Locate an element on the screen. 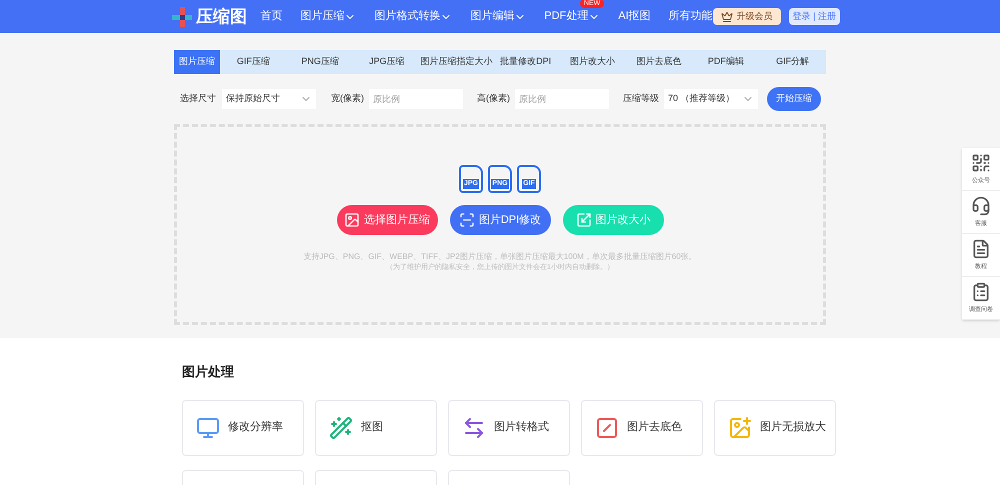 The height and width of the screenshot is (485, 1000). tool-card: 修改分辨率 is located at coordinates (243, 428).